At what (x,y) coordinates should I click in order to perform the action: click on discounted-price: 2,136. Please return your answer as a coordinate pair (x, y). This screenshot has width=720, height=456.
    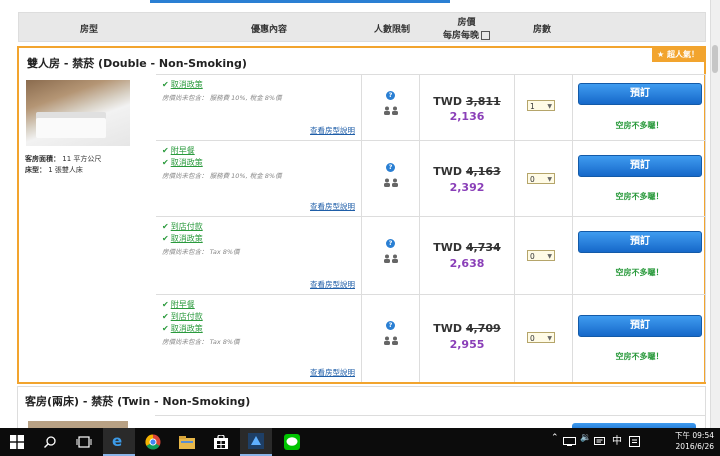
    Looking at the image, I should click on (467, 116).